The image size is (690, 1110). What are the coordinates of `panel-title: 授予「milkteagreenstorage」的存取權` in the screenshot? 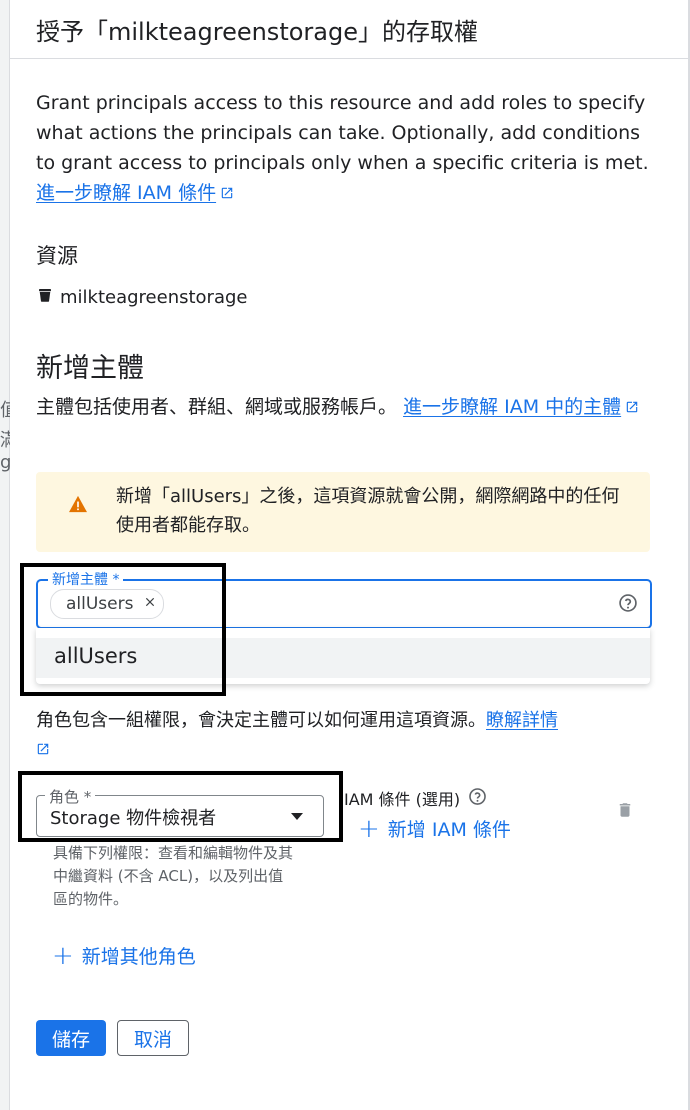 It's located at (257, 32).